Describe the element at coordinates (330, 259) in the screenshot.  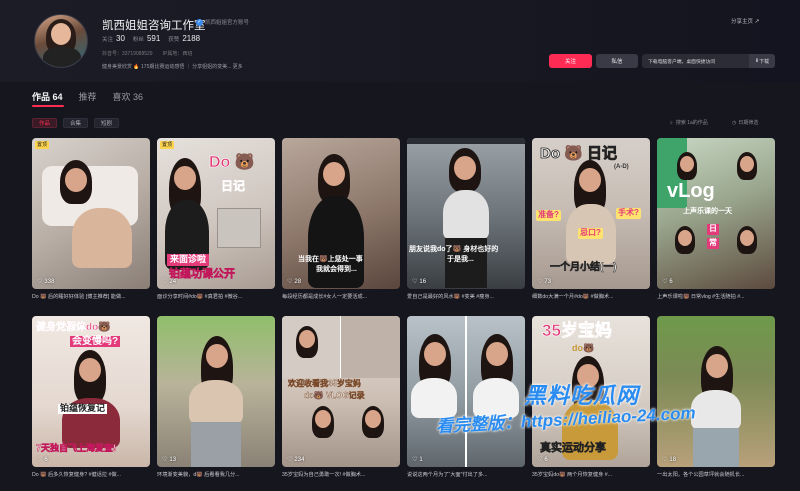
I see `video-overlay-caption: 当我在🐻上惩处一事` at that location.